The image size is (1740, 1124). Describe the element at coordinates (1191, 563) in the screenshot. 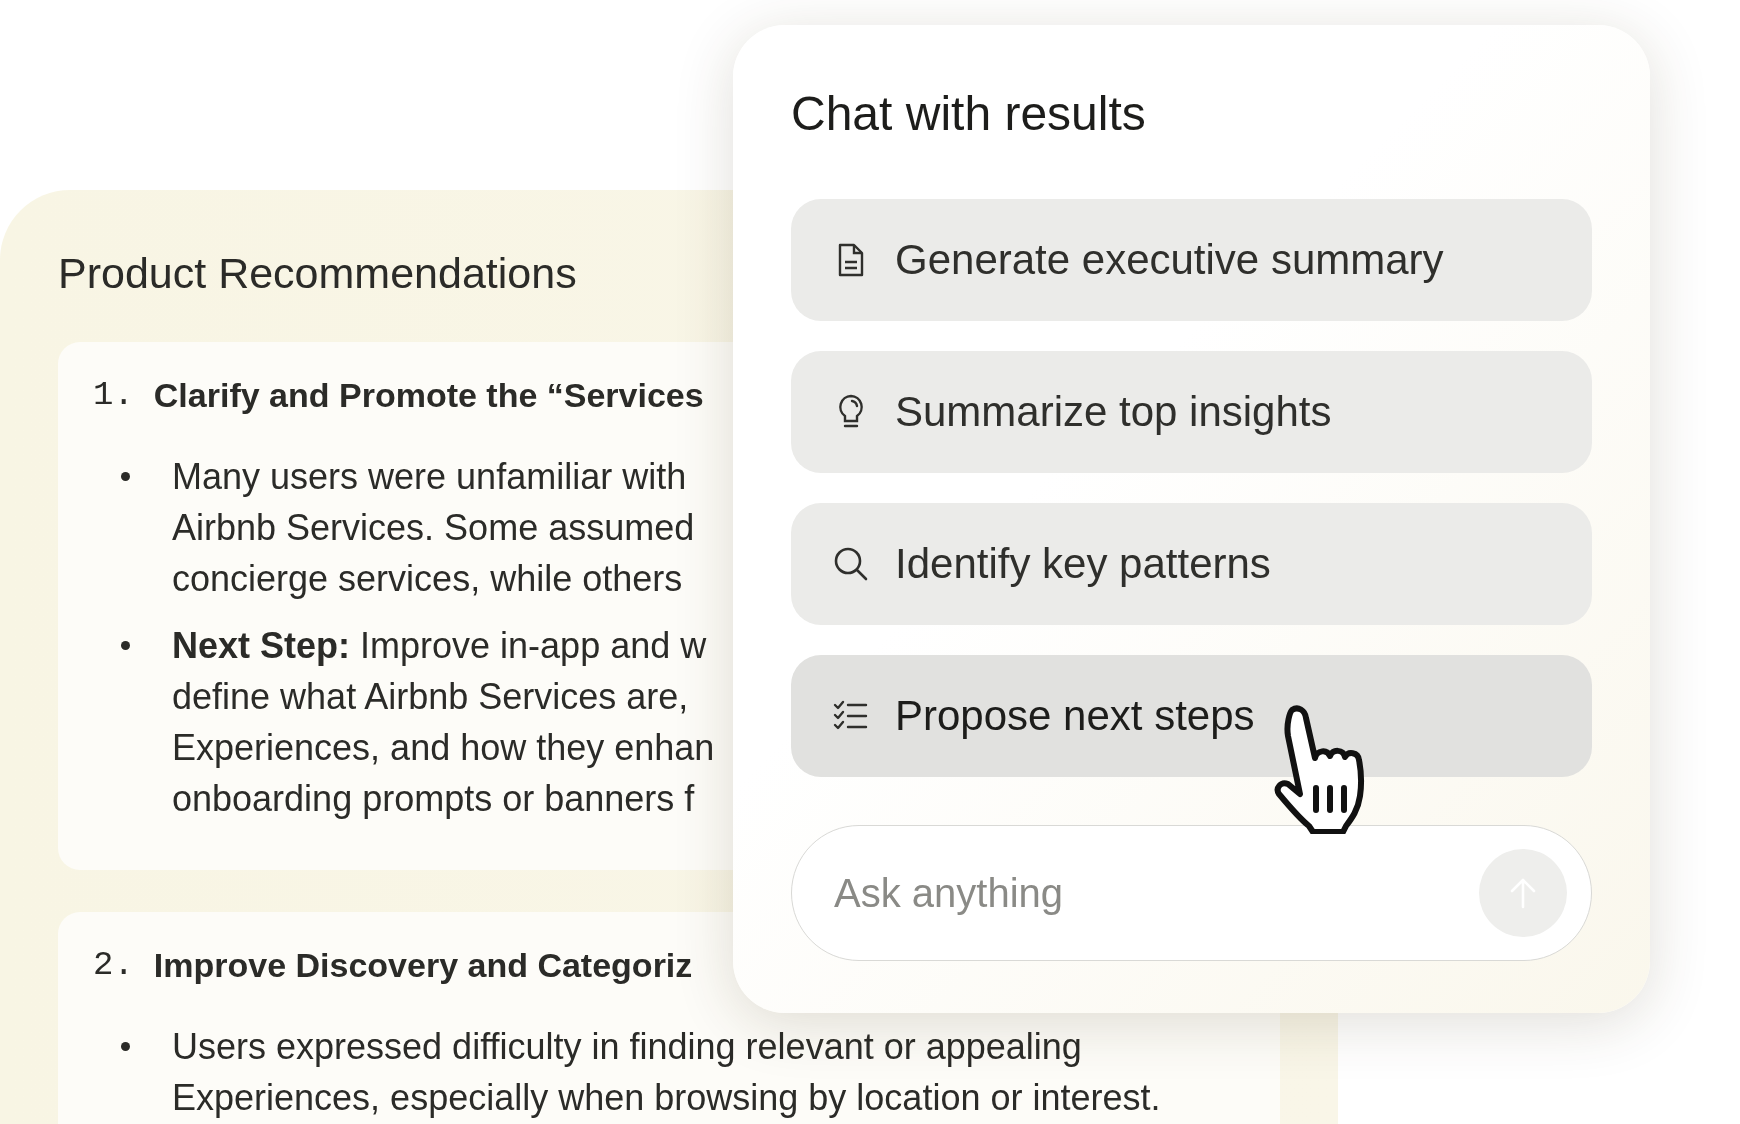

I see `suggestion-button: Identify key patterns` at that location.